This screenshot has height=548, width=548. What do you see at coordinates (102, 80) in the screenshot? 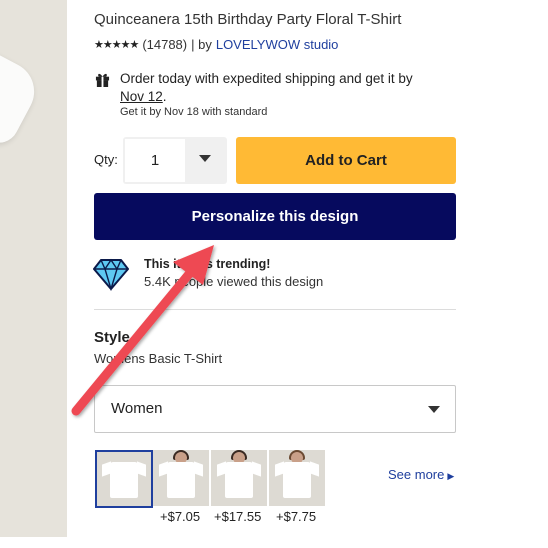
I see `gift-icon` at bounding box center [102, 80].